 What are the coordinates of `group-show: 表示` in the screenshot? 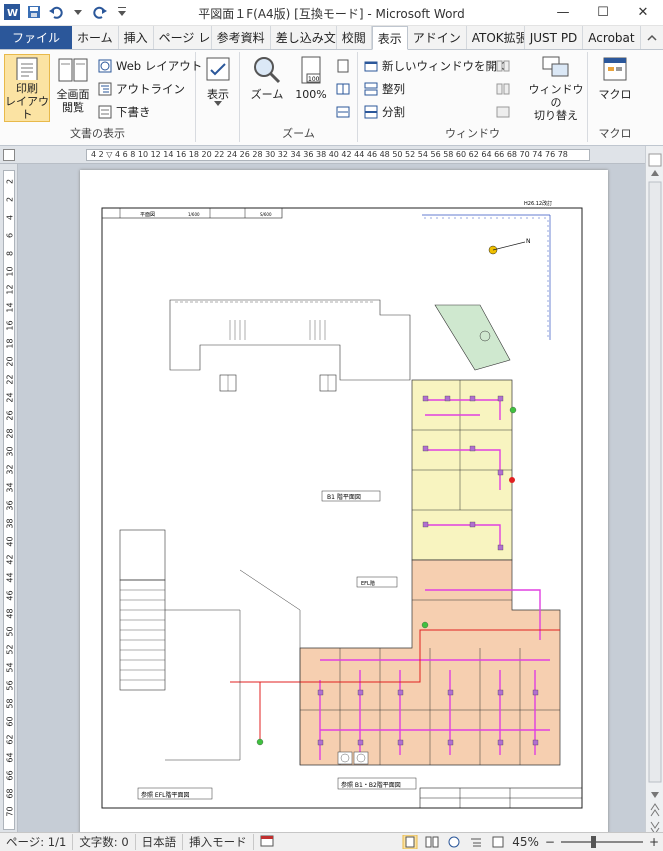 It's located at (218, 97).